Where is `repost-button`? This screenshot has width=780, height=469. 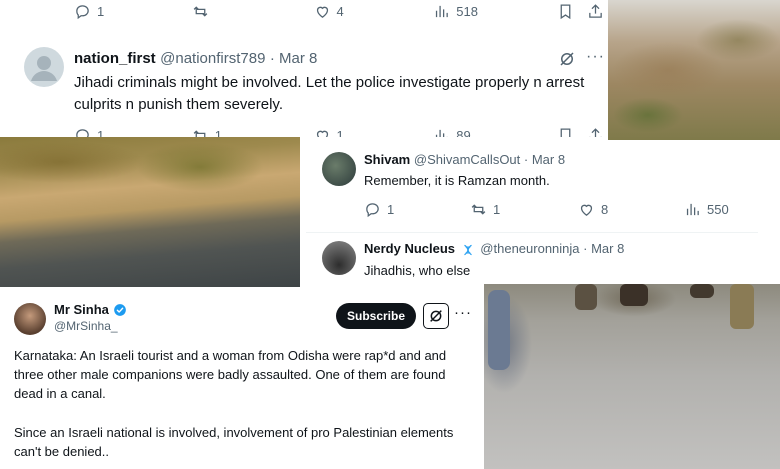
repost-button is located at coordinates (253, 11).